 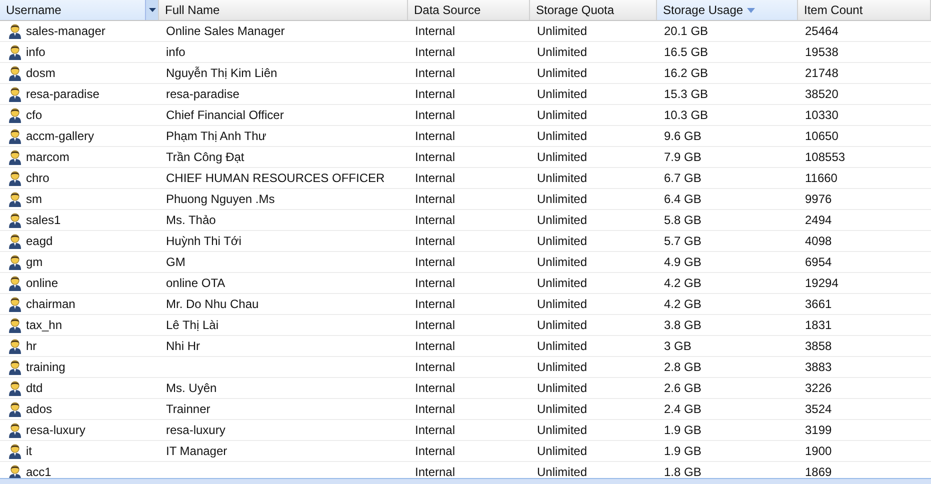 I want to click on table-cell-text: Online Sales Manager, so click(x=225, y=31).